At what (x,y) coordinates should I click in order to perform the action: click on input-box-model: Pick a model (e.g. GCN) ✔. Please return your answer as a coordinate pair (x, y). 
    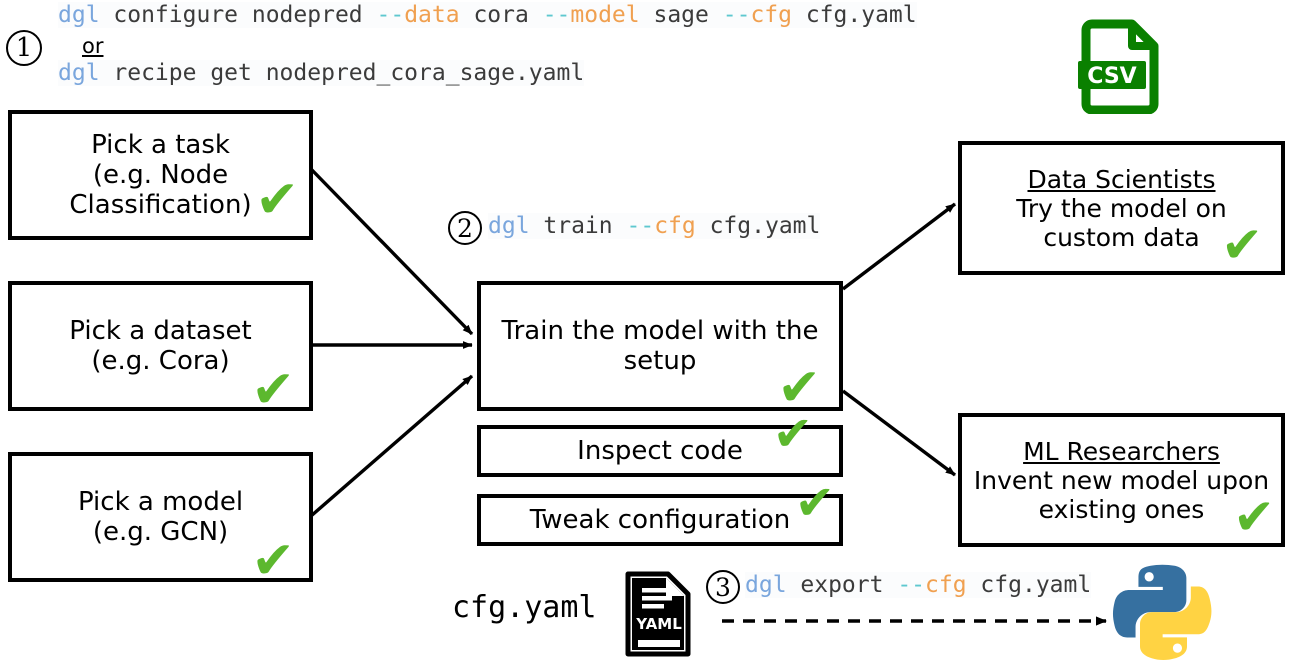
    Looking at the image, I should click on (160, 519).